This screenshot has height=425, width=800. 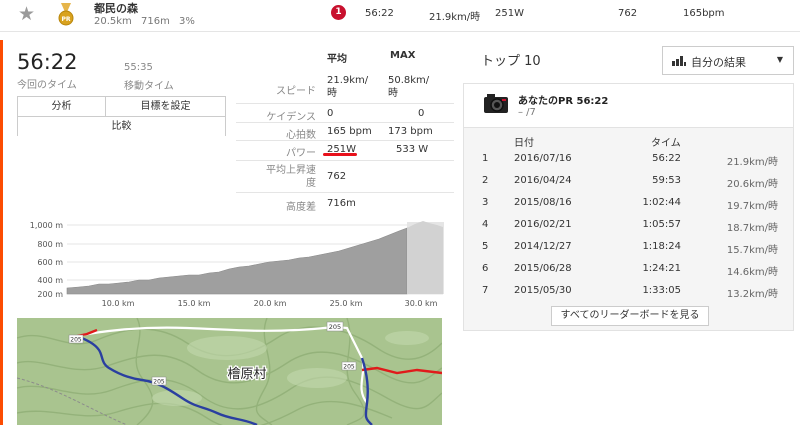 I want to click on compare-button: 比較, so click(x=121, y=127).